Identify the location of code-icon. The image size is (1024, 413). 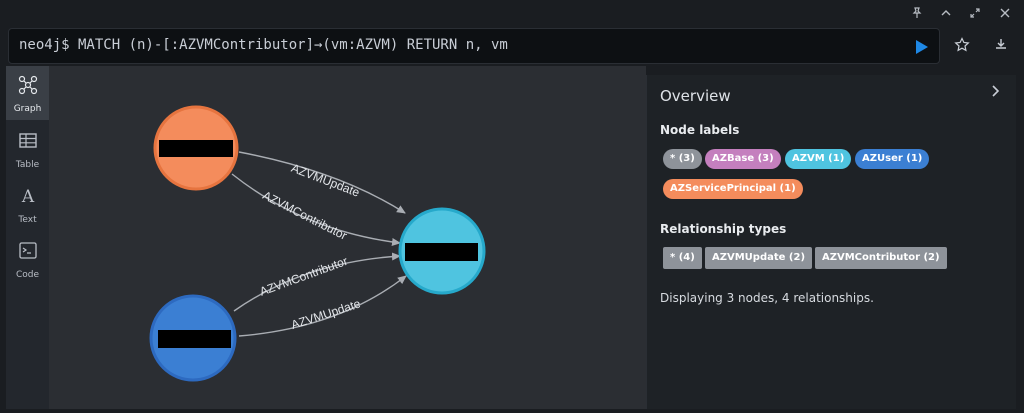
(28, 251).